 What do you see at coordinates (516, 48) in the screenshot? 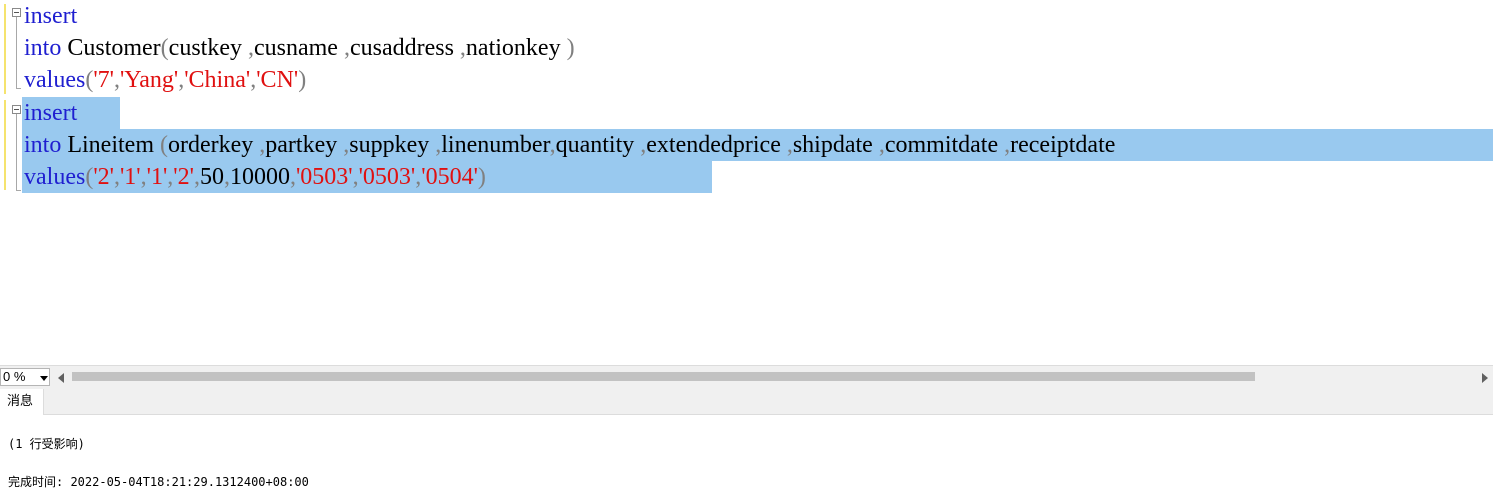
I see `code-token: nationkey` at bounding box center [516, 48].